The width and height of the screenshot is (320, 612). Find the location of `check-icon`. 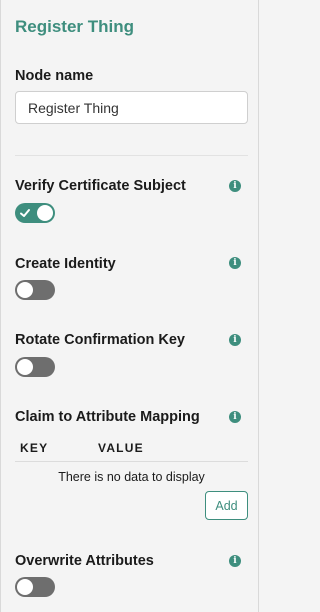

check-icon is located at coordinates (25, 213).